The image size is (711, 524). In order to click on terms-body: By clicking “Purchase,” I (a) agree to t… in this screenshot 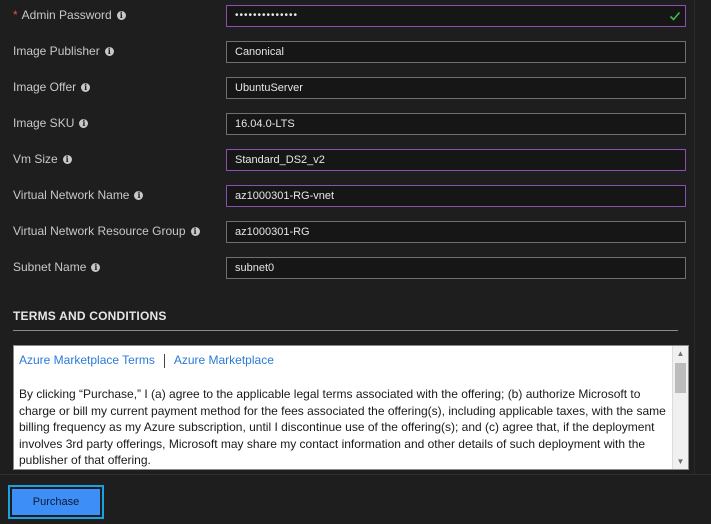, I will do `click(342, 427)`.